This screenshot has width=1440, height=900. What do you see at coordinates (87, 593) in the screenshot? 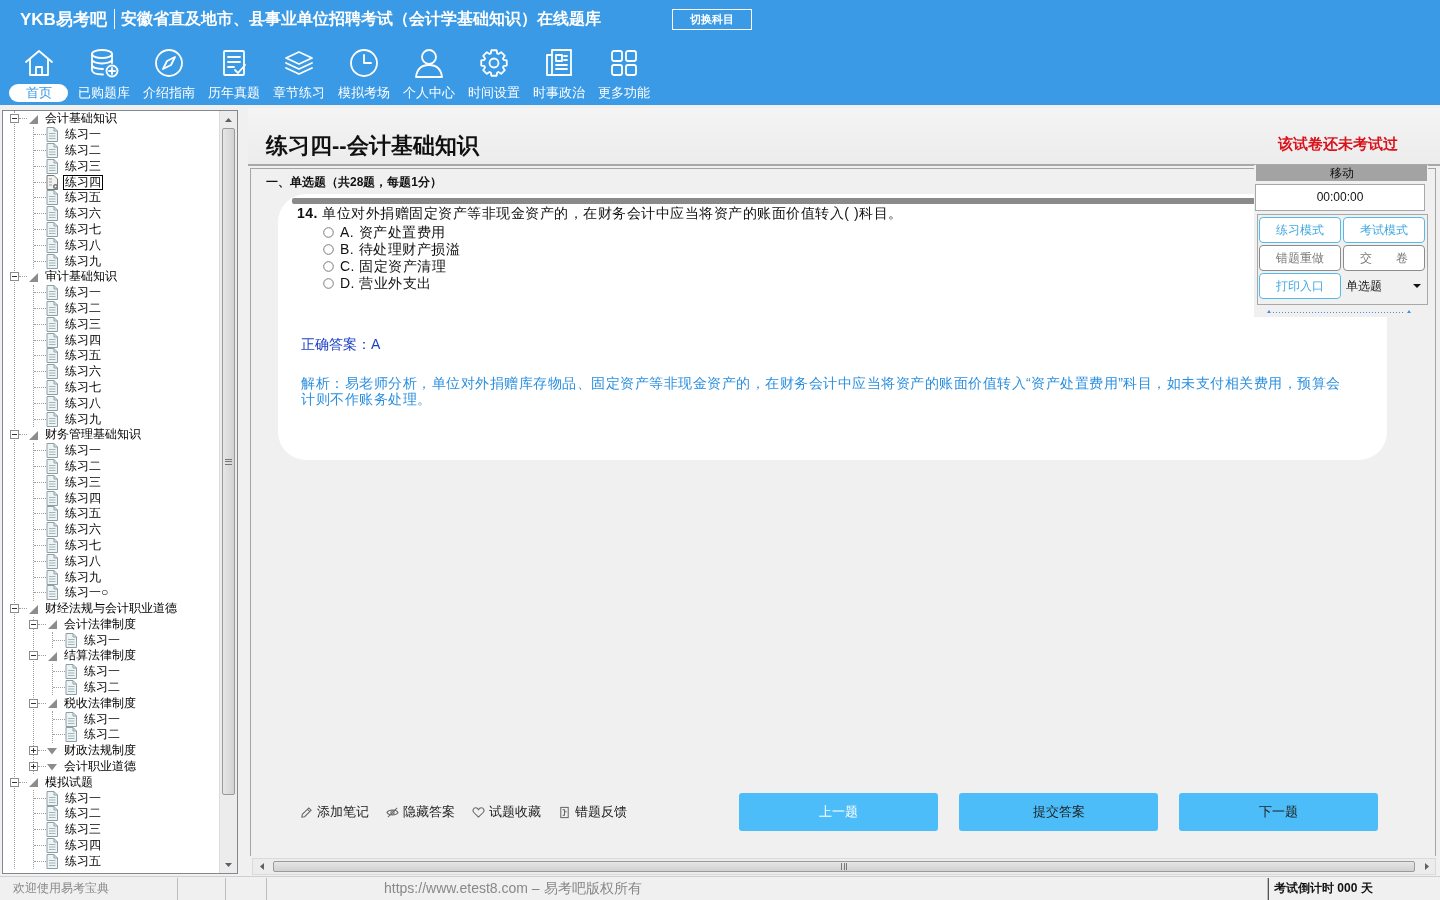
I see `tree-item: 练习一○` at bounding box center [87, 593].